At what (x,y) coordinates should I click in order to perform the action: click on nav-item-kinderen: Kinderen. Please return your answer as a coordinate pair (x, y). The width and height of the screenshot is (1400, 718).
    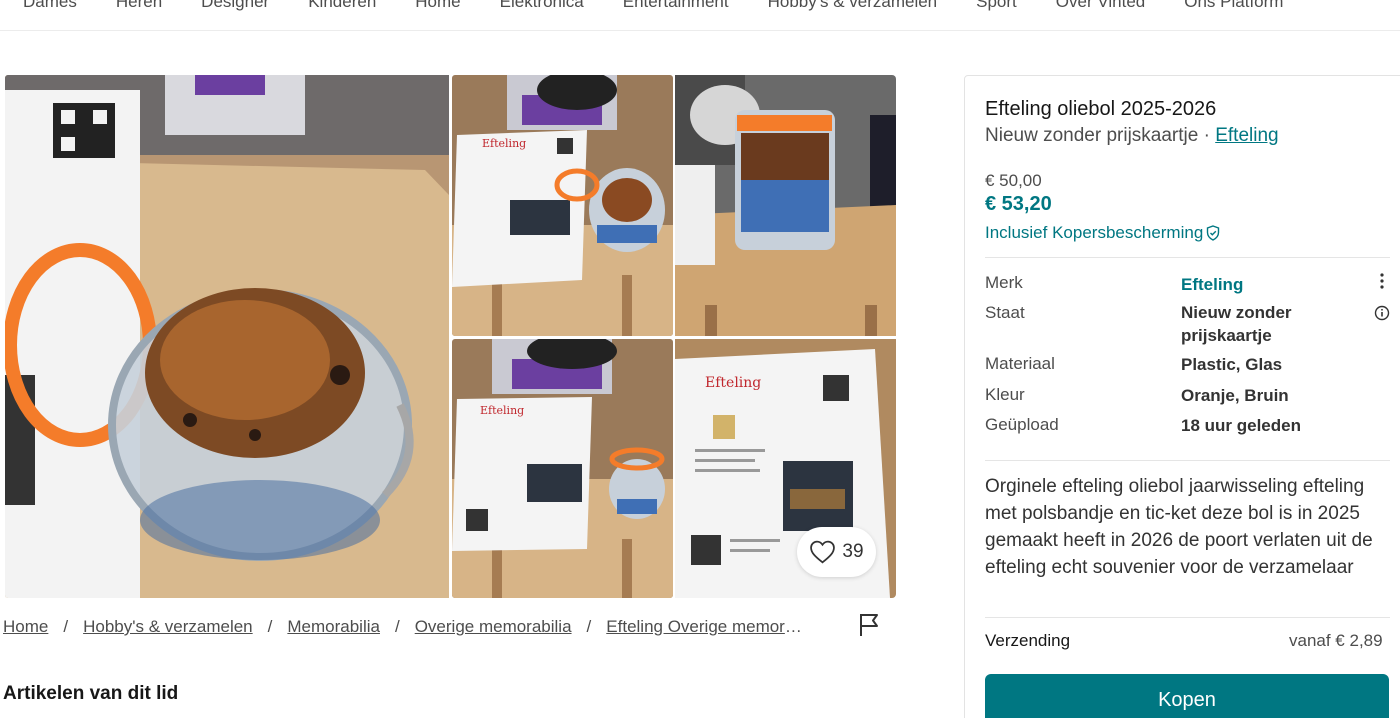
    Looking at the image, I should click on (342, 6).